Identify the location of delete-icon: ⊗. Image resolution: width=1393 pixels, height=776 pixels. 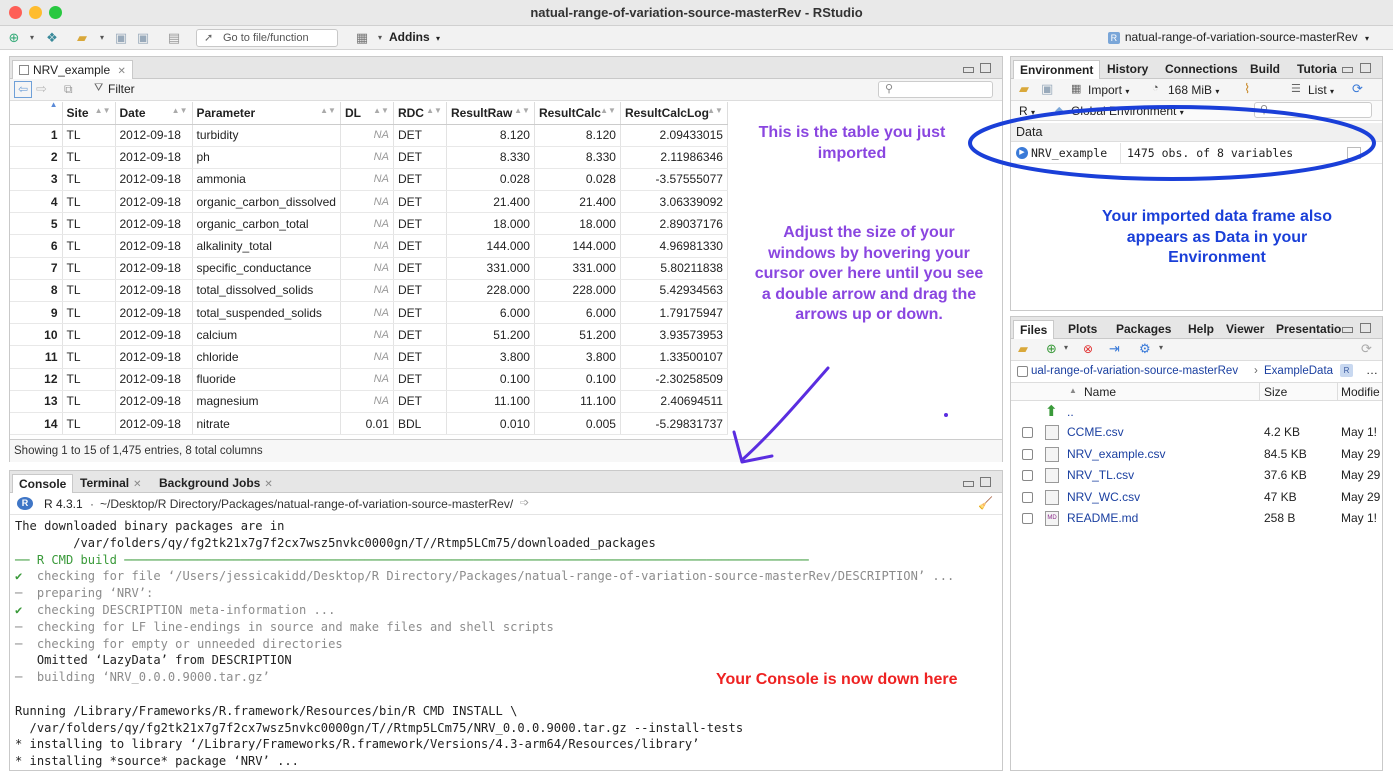
(1088, 349).